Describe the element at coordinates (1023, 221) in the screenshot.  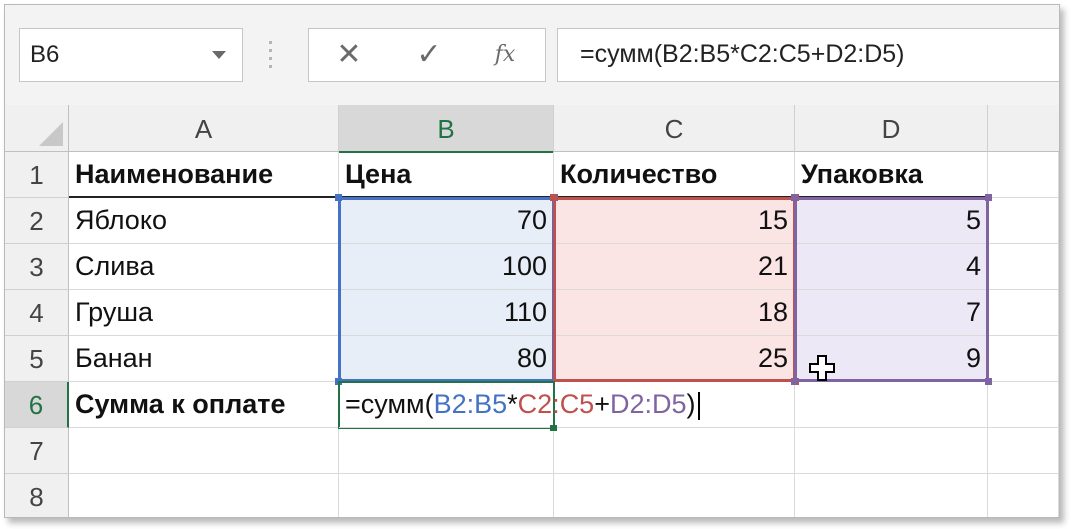
I see `cell-e2` at that location.